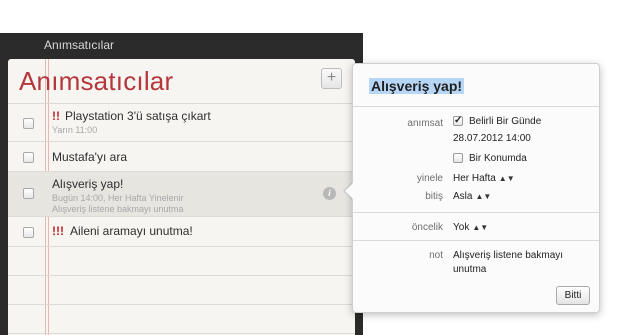  Describe the element at coordinates (573, 295) in the screenshot. I see `done-button: Bitti` at that location.